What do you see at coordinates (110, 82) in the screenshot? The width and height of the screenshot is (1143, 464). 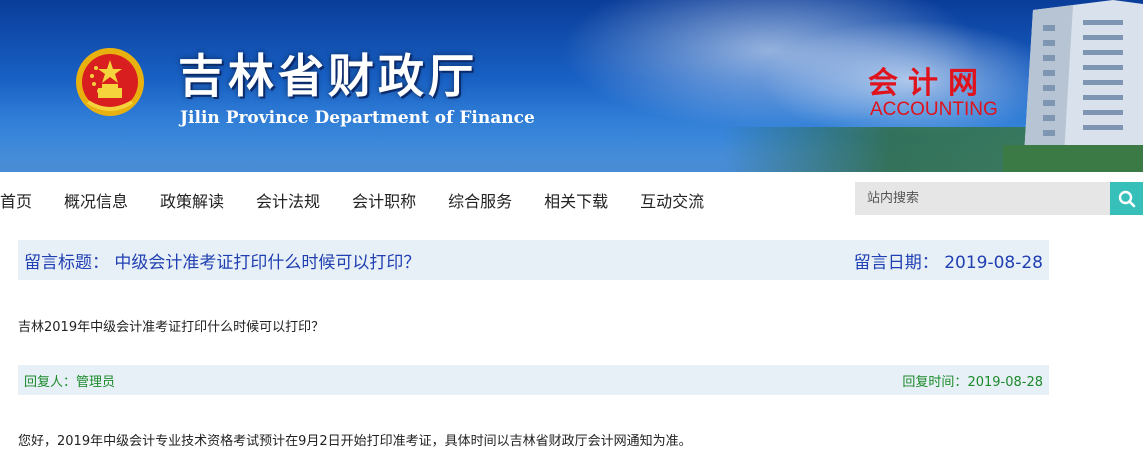 I see `national-emblem-icon` at bounding box center [110, 82].